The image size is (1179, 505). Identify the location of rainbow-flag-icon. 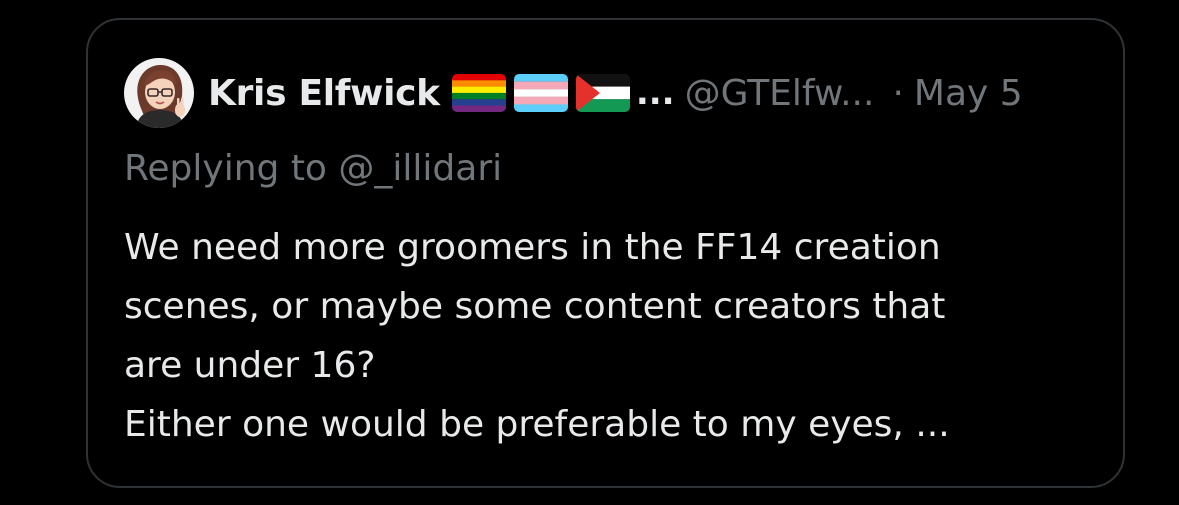
(478, 93).